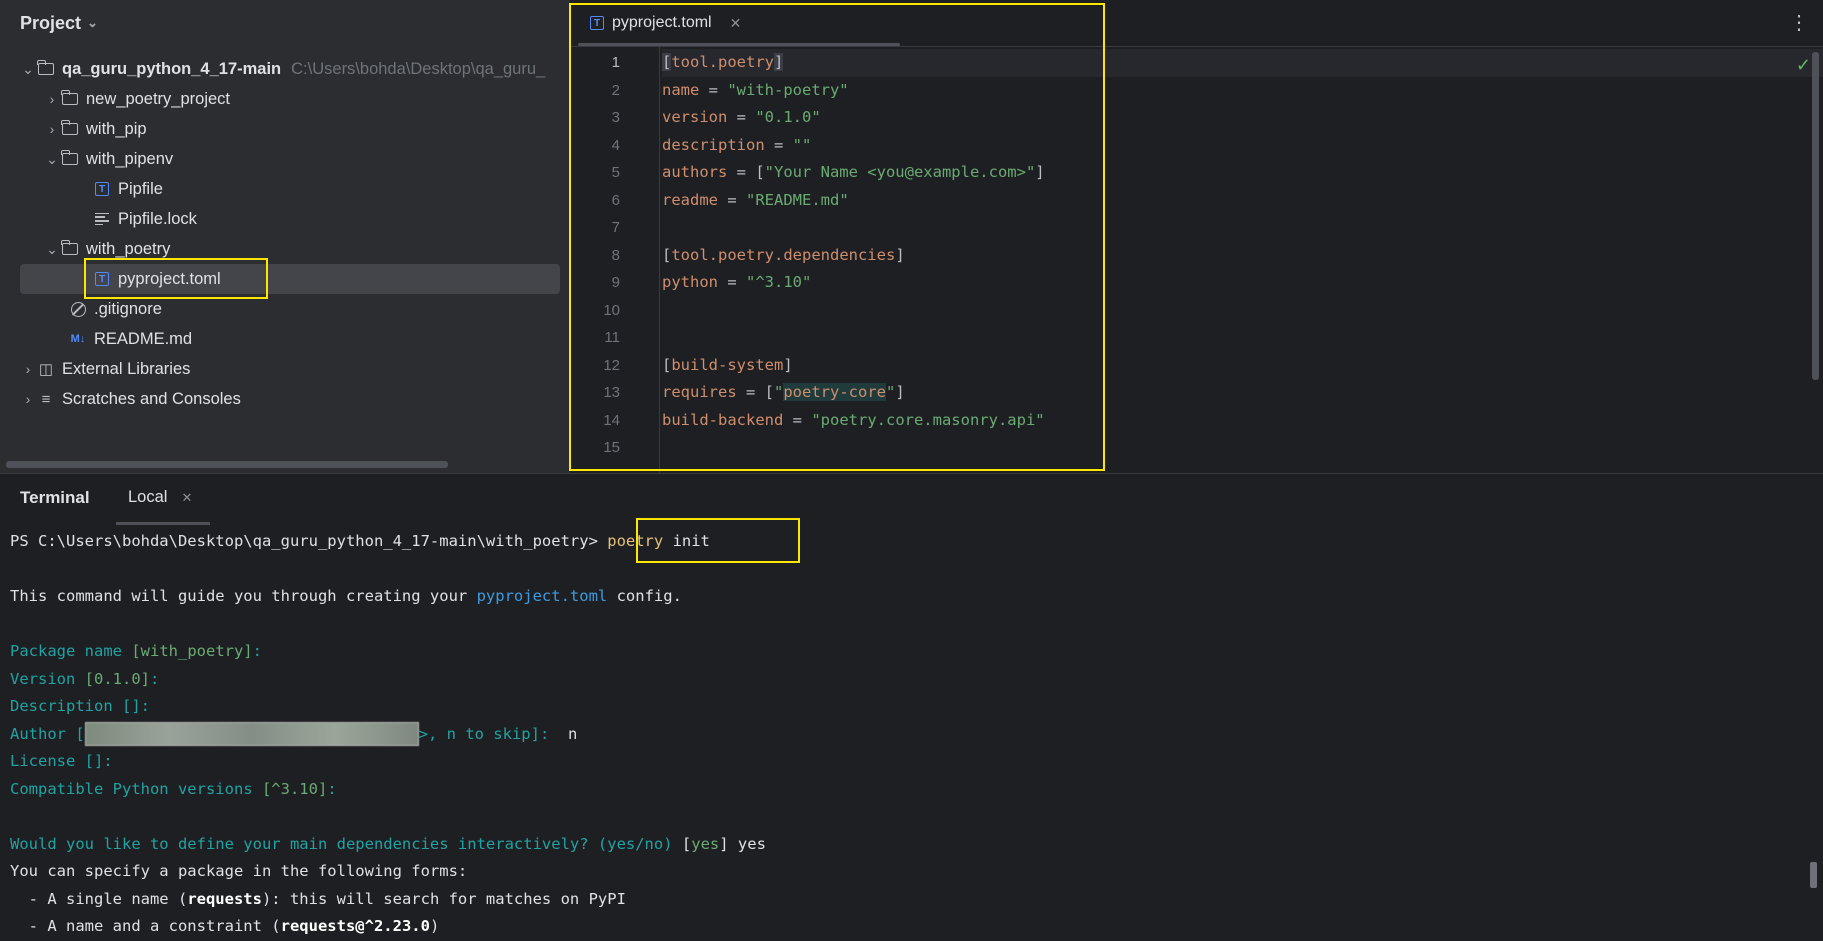 This screenshot has width=1823, height=941. I want to click on tree-item-label: with_poetry, so click(128, 248).